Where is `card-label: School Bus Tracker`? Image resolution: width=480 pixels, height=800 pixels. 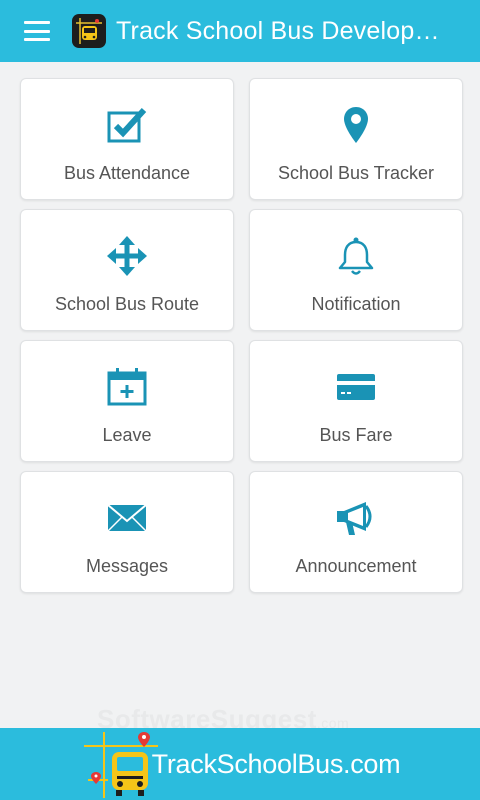 card-label: School Bus Tracker is located at coordinates (356, 173).